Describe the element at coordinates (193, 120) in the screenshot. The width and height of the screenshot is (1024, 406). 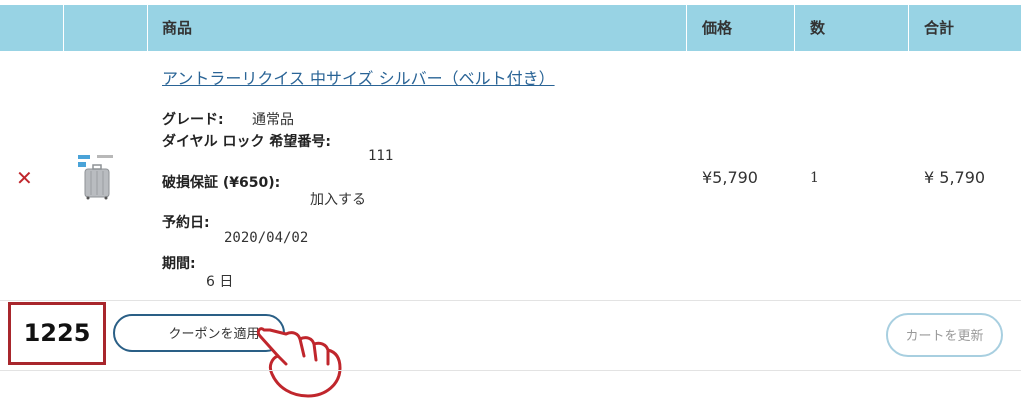
I see `option-label-grade: グレード:` at that location.